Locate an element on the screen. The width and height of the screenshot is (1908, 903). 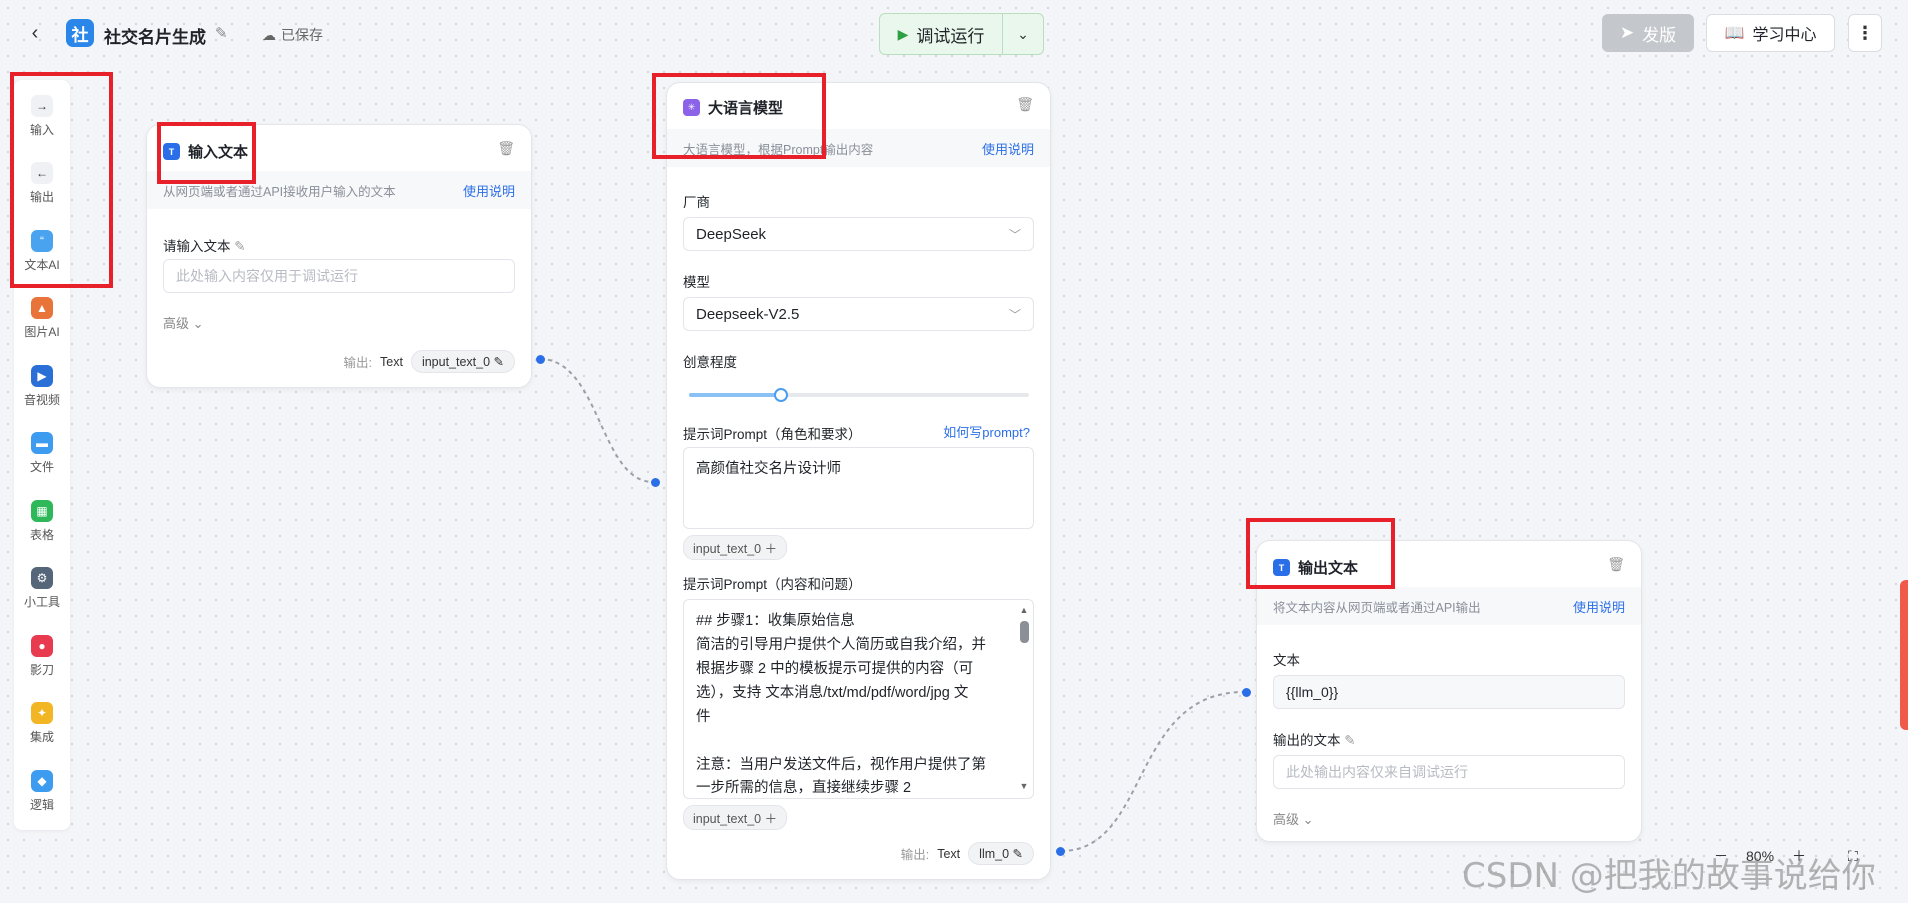
app-title: 社交名片生成 is located at coordinates (155, 37).